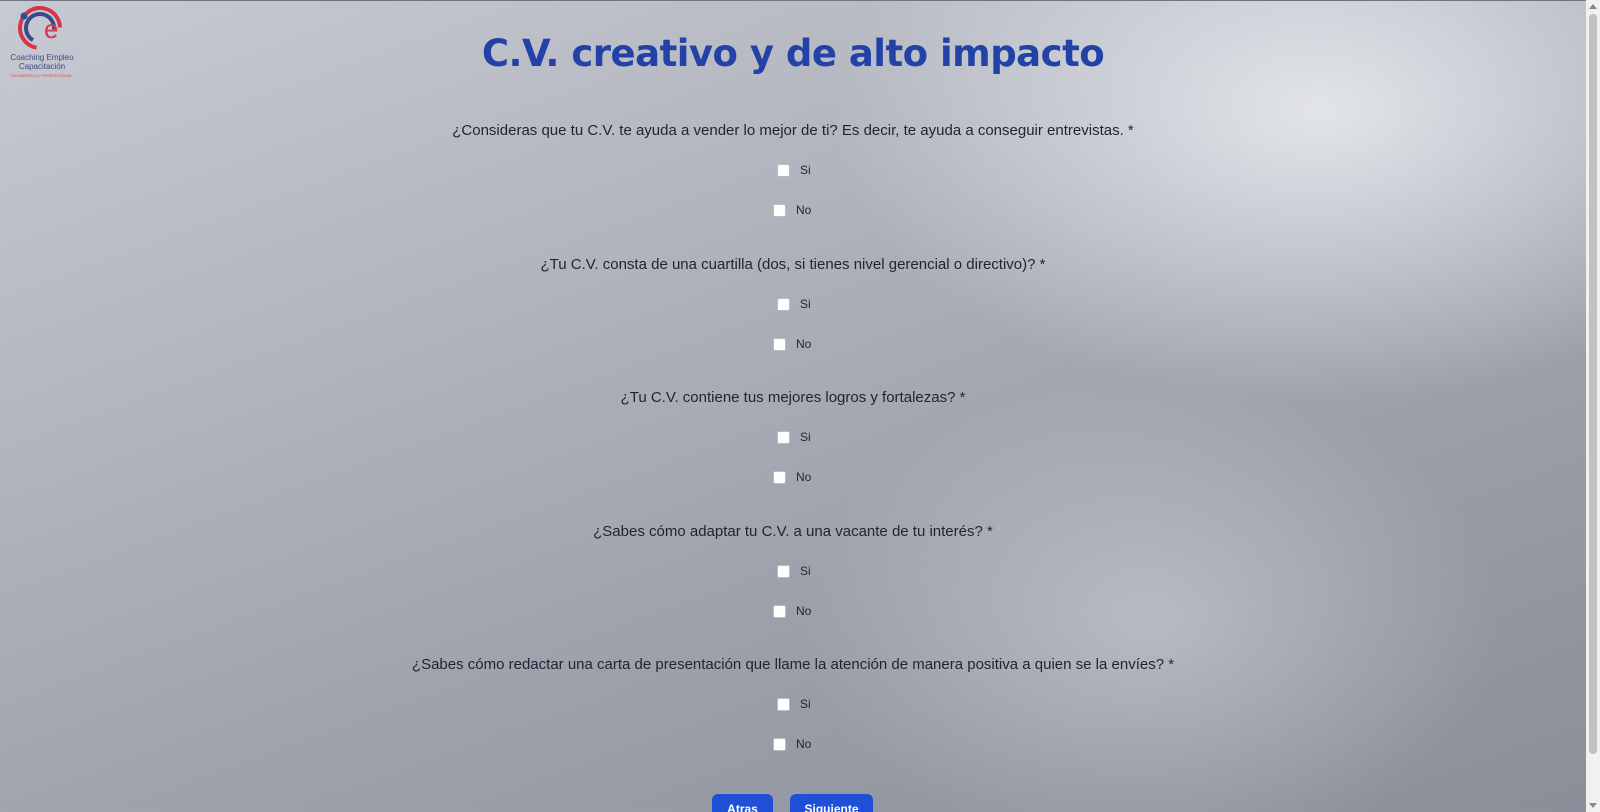 This screenshot has height=812, width=1600. I want to click on next-button: Siguiente, so click(831, 803).